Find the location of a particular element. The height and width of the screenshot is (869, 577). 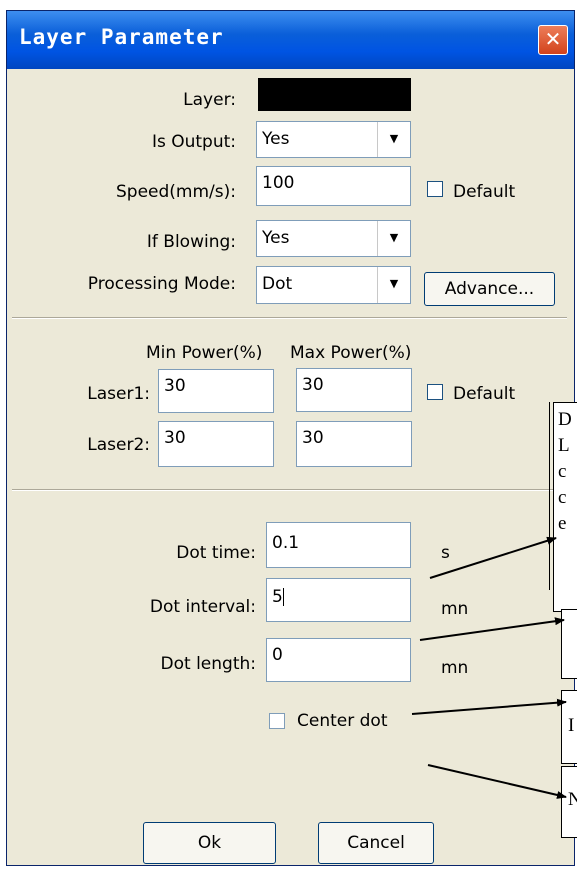

layer-color-swatch is located at coordinates (334, 94).